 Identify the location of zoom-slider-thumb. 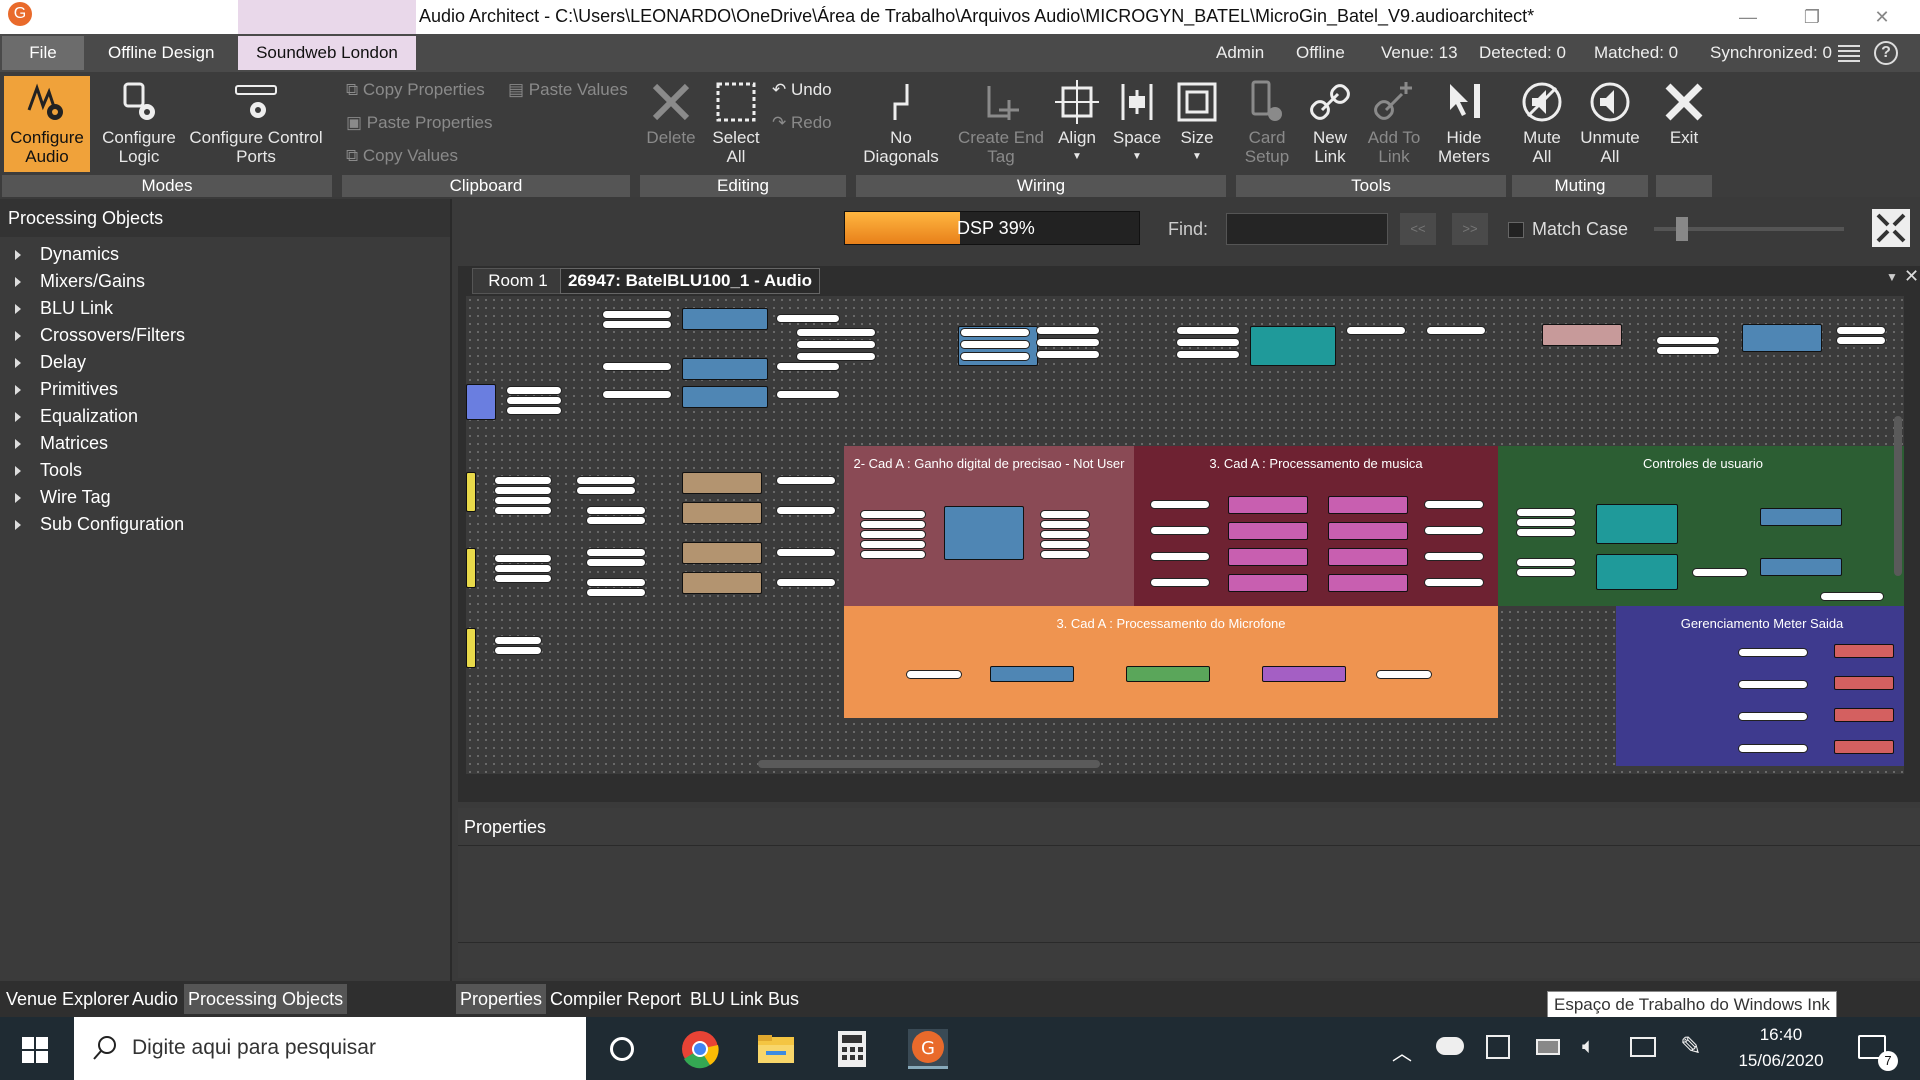
(1682, 229).